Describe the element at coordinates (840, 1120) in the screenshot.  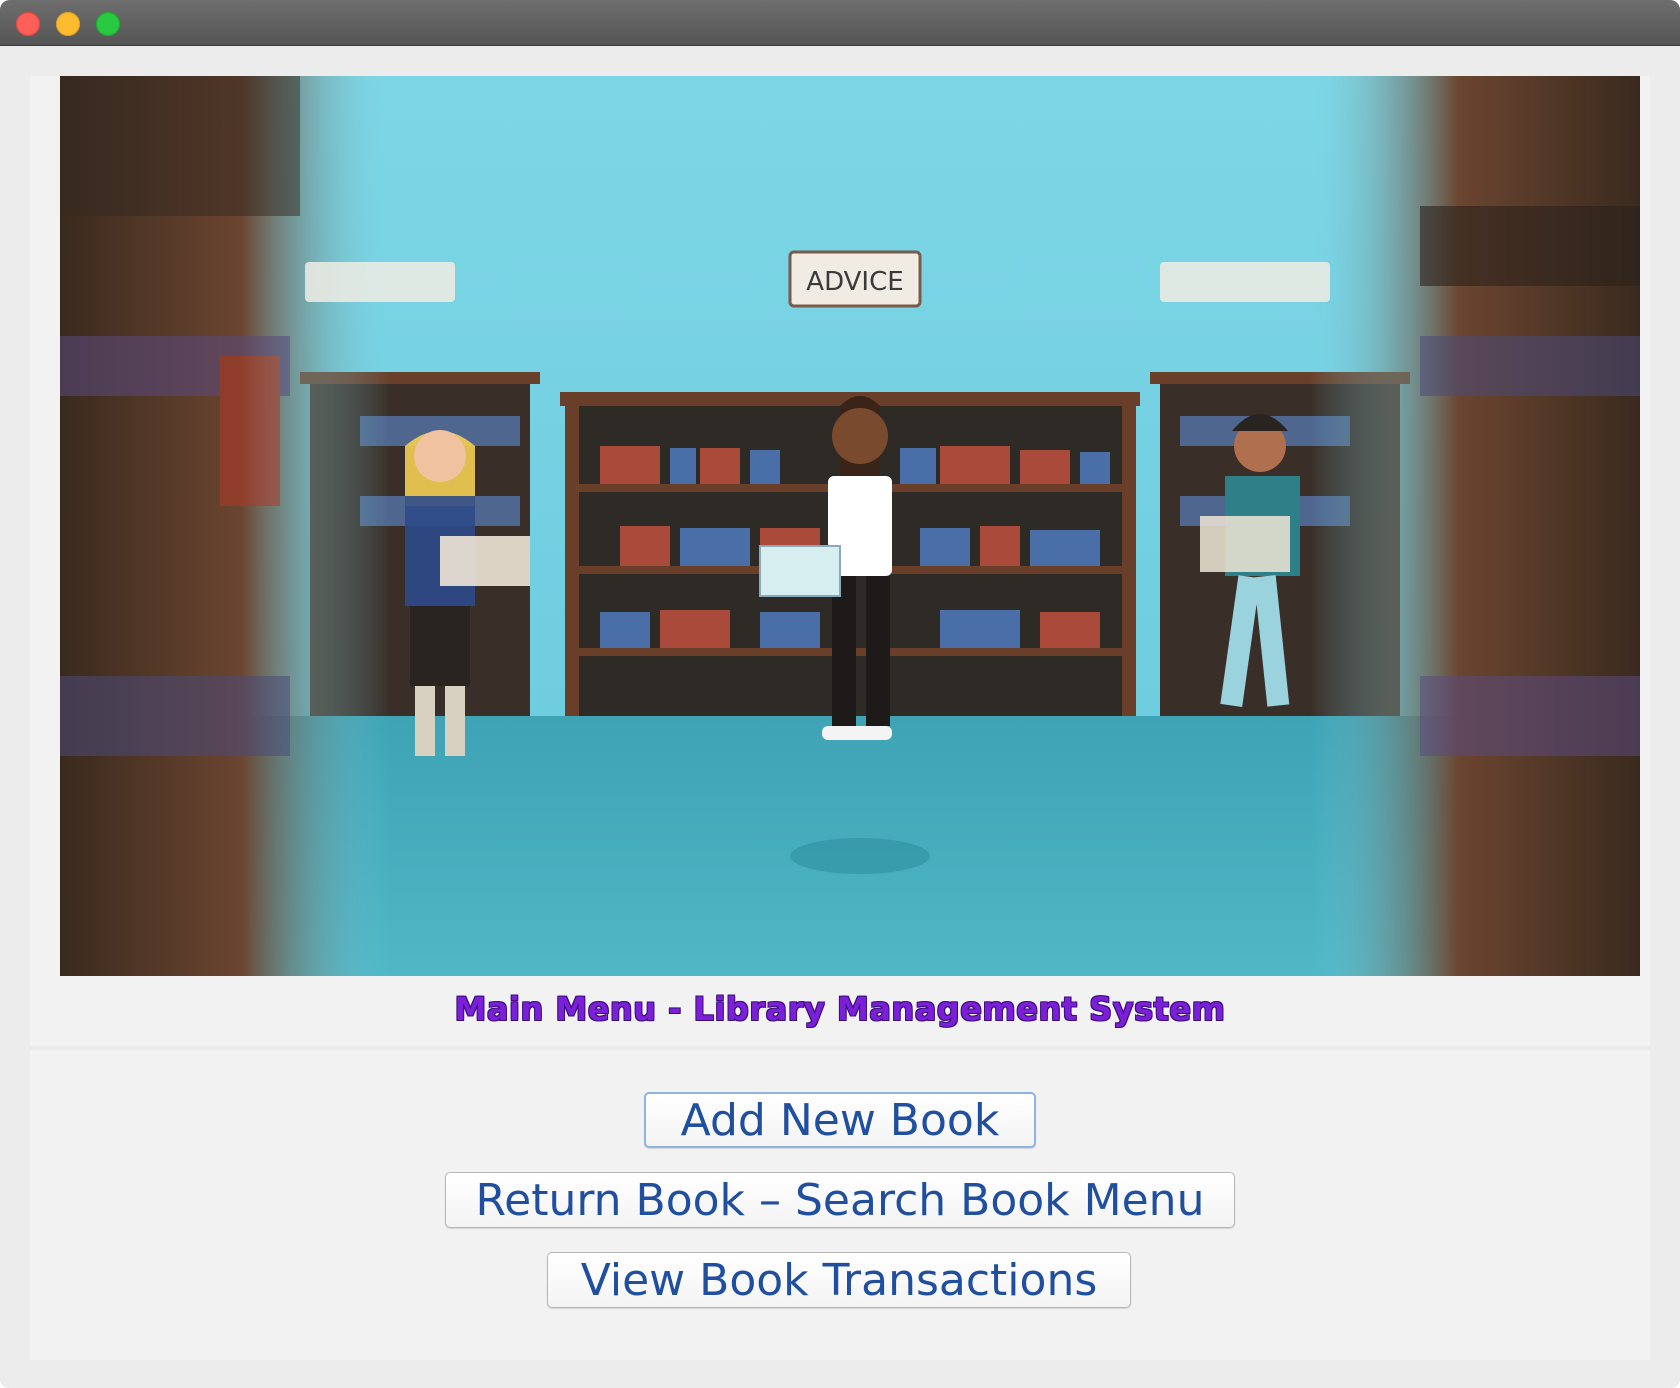
I see `add-new-book-button: Add New Book` at that location.